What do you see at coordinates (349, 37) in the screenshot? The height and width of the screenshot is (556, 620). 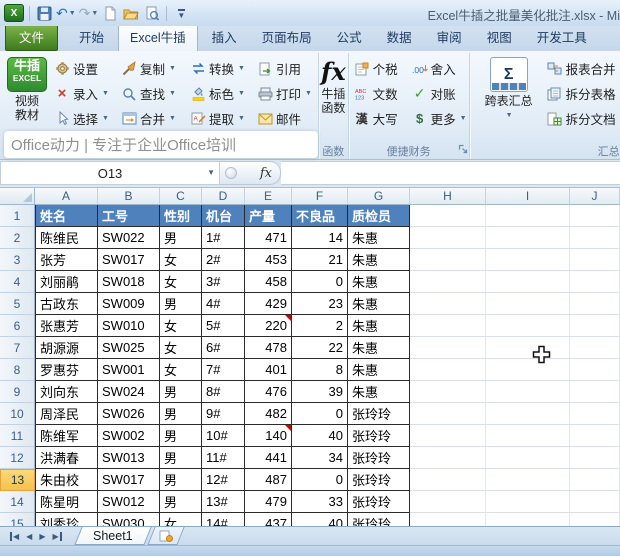 I see `tab-公式: 公式` at bounding box center [349, 37].